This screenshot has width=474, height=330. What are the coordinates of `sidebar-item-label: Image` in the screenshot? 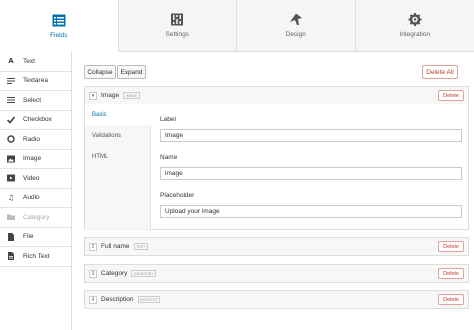 It's located at (32, 159).